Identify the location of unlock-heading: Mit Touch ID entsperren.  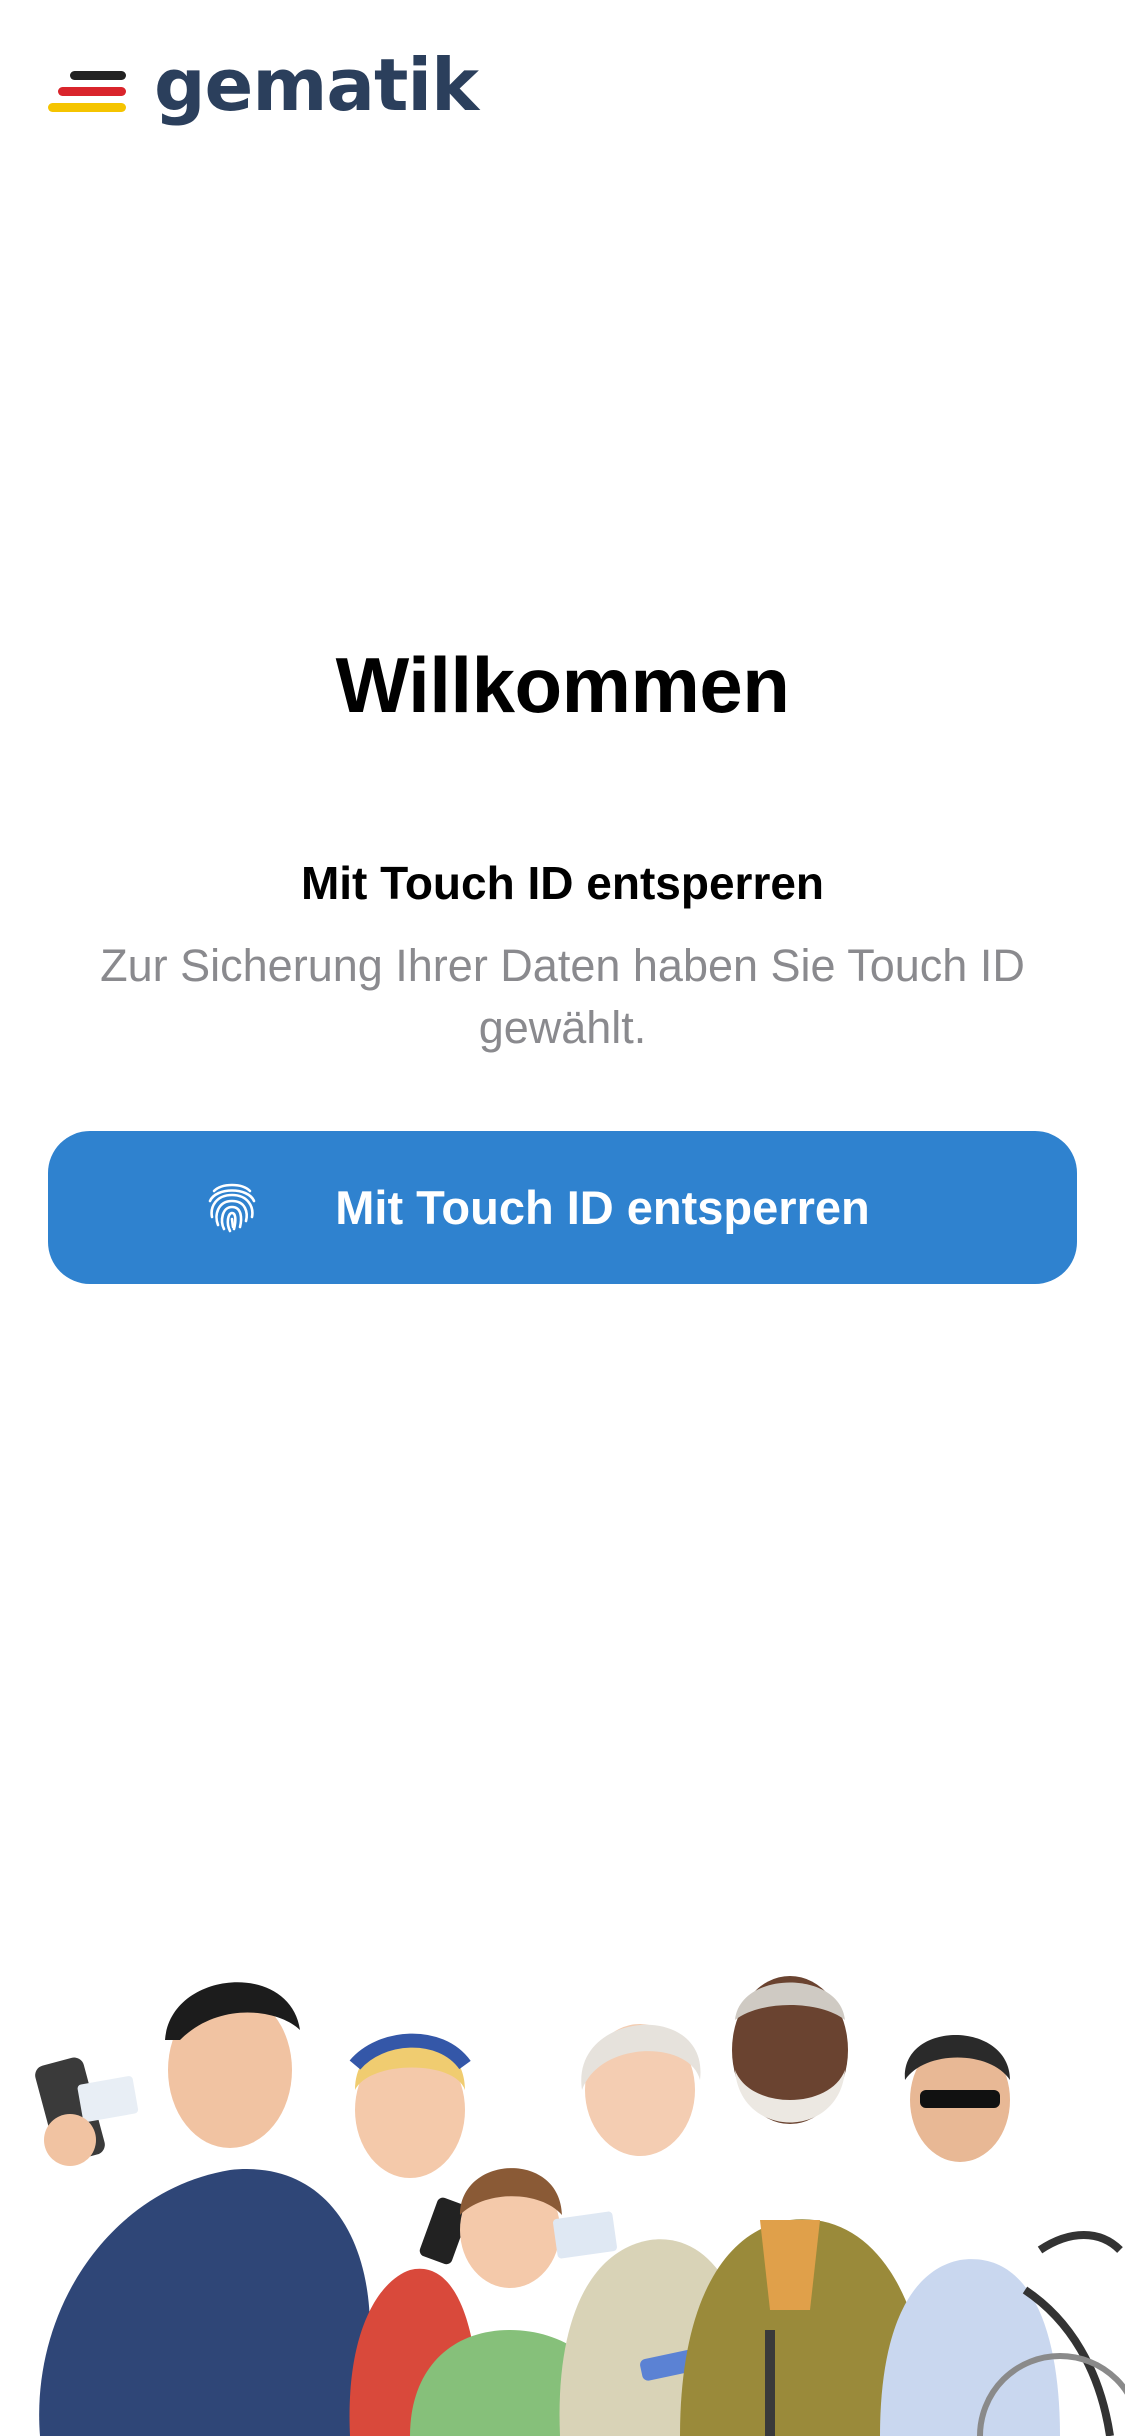
(562, 883).